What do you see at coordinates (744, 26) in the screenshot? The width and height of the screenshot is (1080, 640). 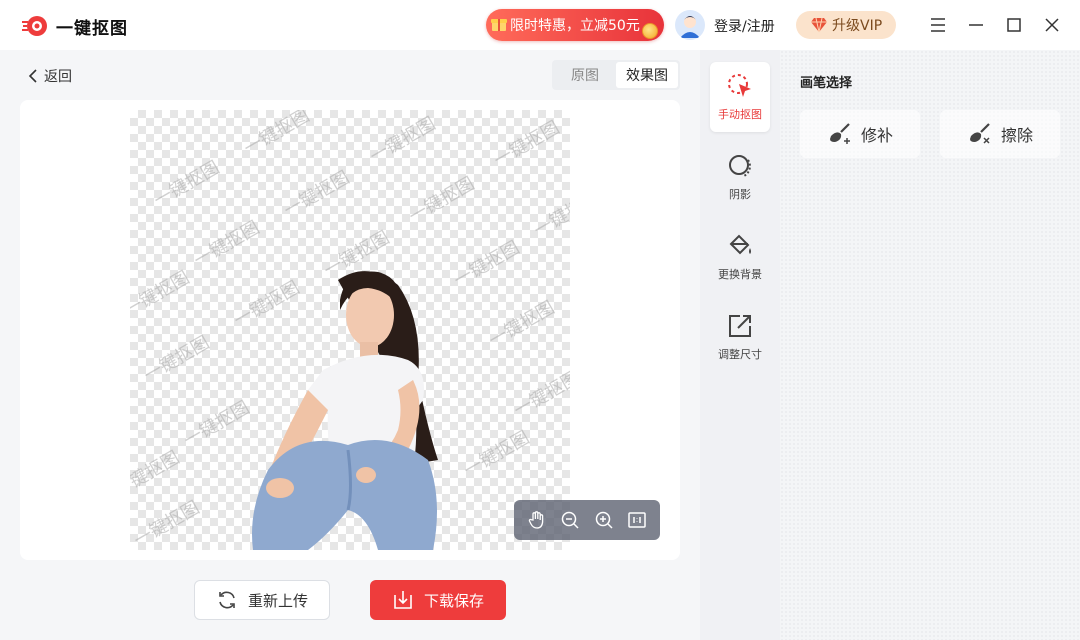 I see `login-link: 登录/注册` at bounding box center [744, 26].